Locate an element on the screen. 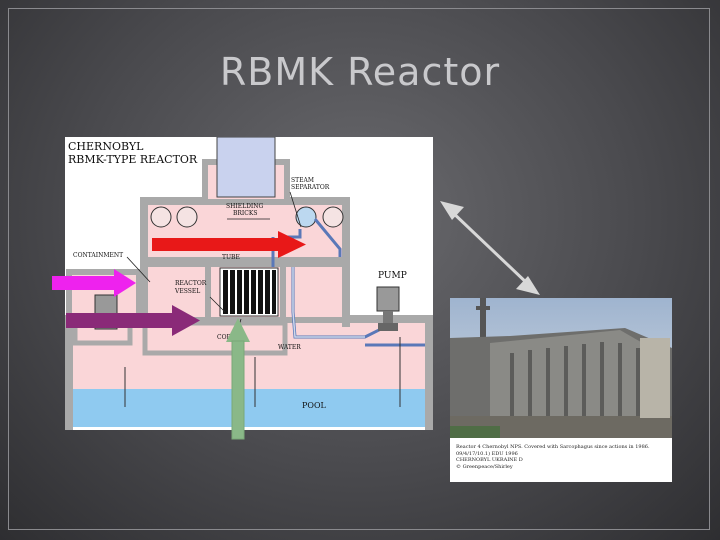 The width and height of the screenshot is (720, 540). green-arrow is located at coordinates (238, 379).